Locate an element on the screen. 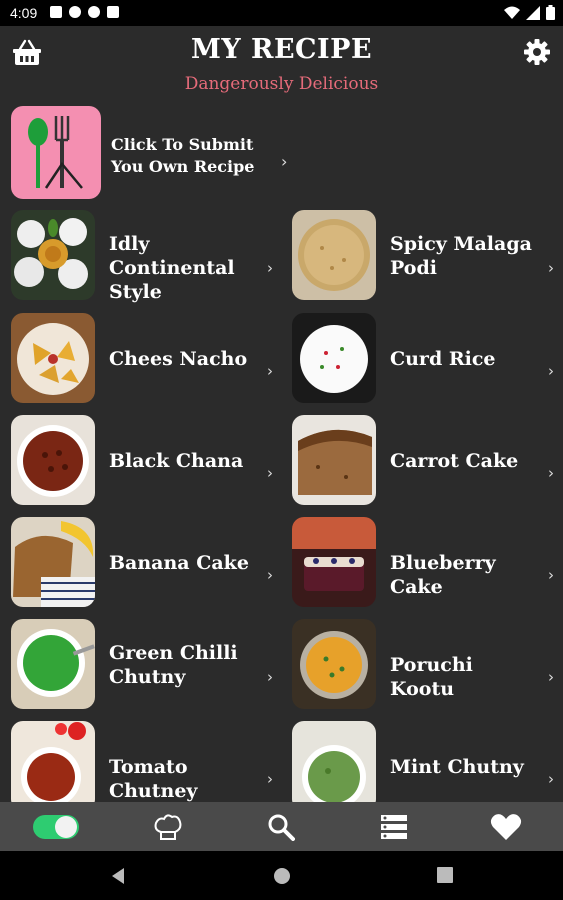 This screenshot has height=900, width=563. recents-icon is located at coordinates (445, 875).